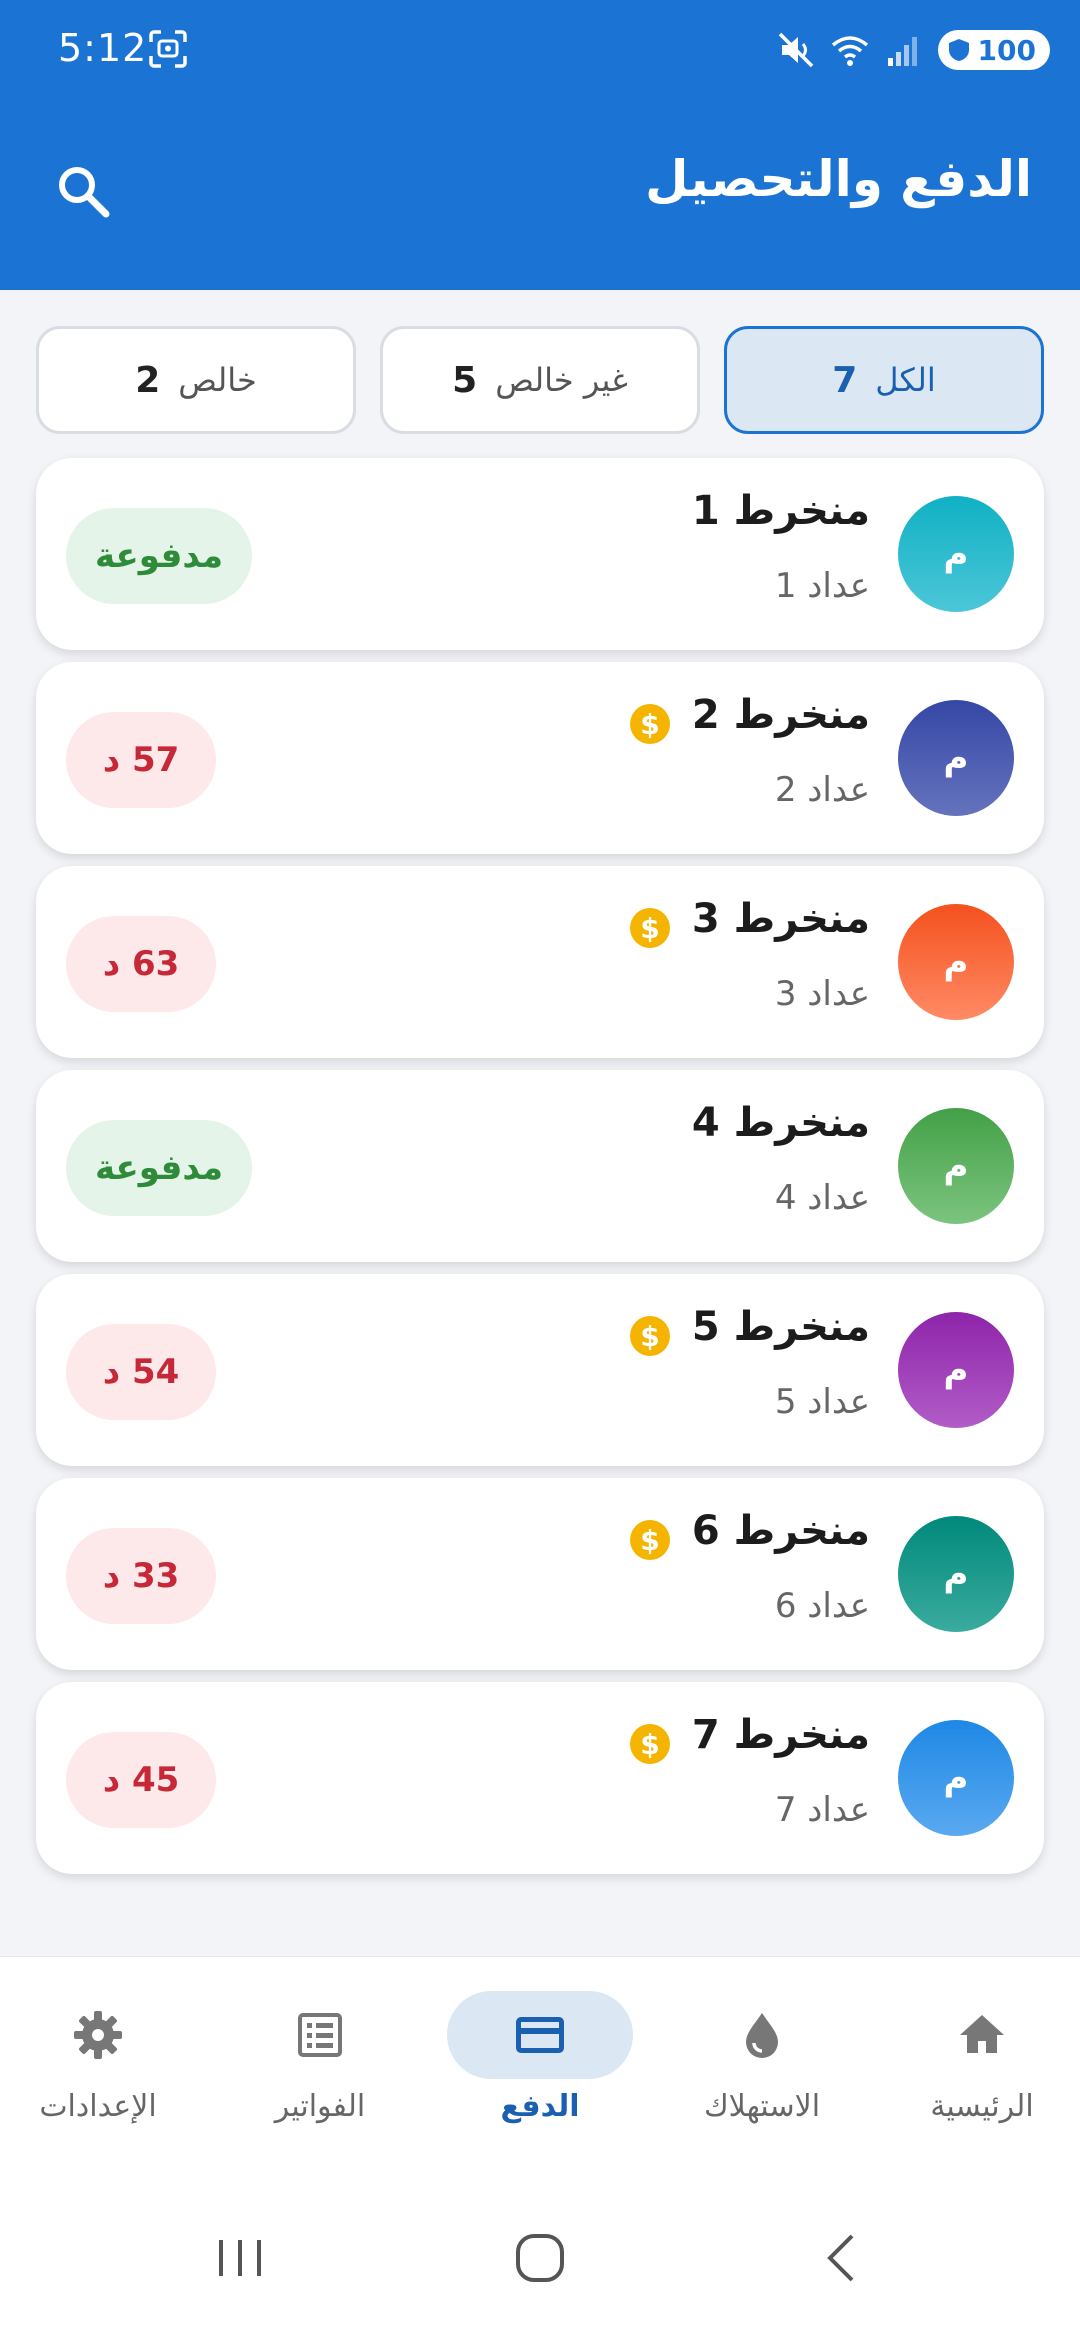 Image resolution: width=1080 pixels, height=2340 pixels. Describe the element at coordinates (540, 554) in the screenshot. I see `subscriber-card: م منخرط 1 عداد 1 مدفوعة` at that location.